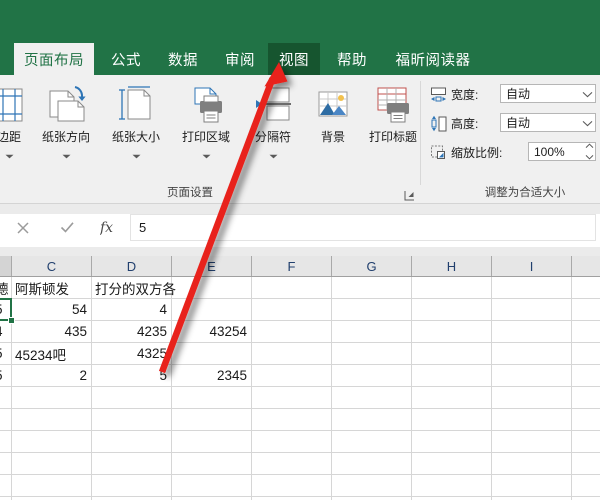  I want to click on ribbon-button-breaks: 分隔符, so click(273, 123).